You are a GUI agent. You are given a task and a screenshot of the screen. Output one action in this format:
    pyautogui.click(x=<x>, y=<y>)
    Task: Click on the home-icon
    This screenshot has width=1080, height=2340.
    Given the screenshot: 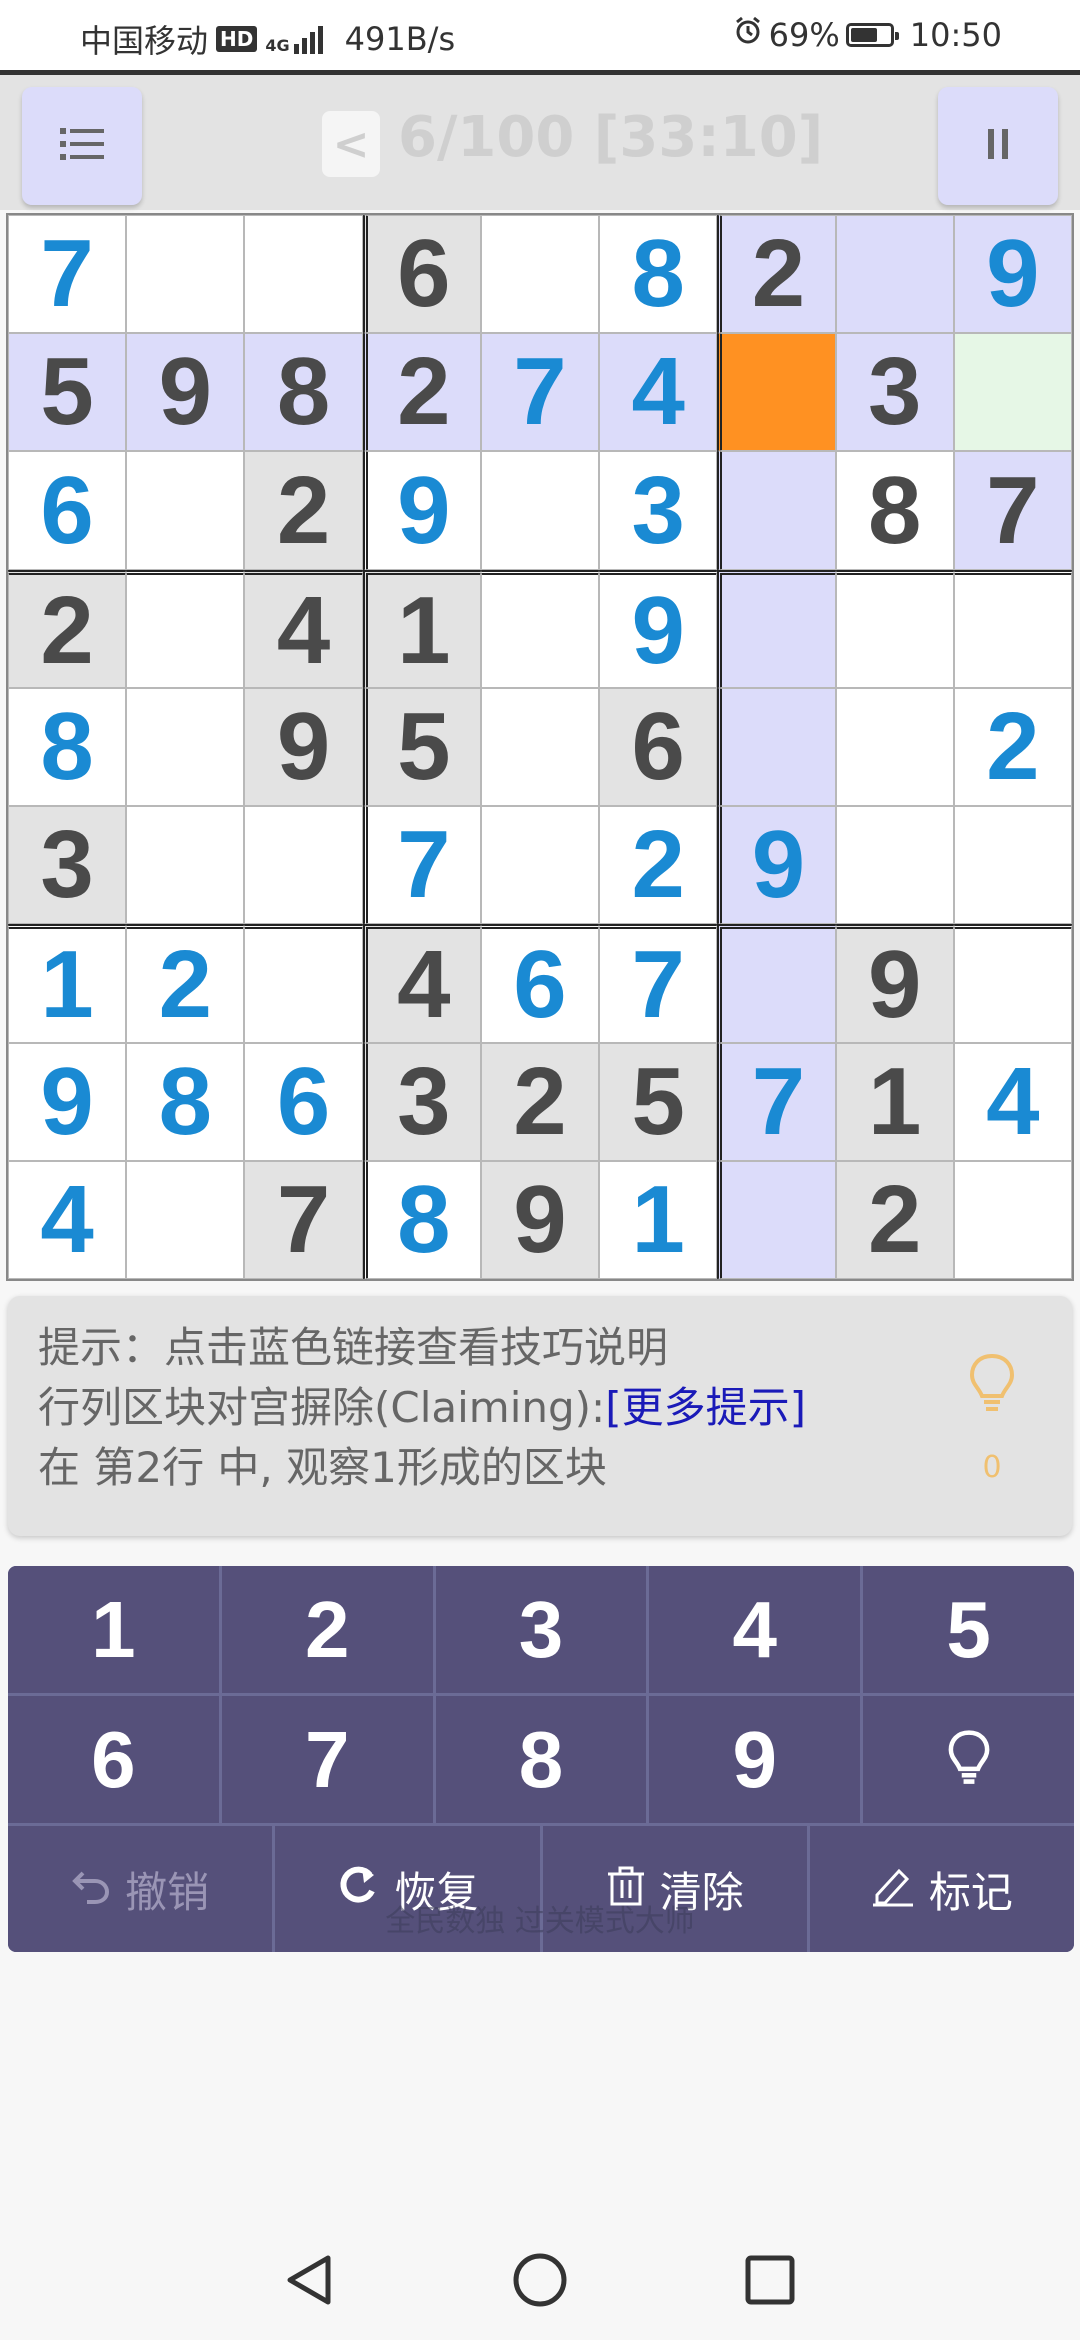 What is the action you would take?
    pyautogui.click(x=540, y=2280)
    